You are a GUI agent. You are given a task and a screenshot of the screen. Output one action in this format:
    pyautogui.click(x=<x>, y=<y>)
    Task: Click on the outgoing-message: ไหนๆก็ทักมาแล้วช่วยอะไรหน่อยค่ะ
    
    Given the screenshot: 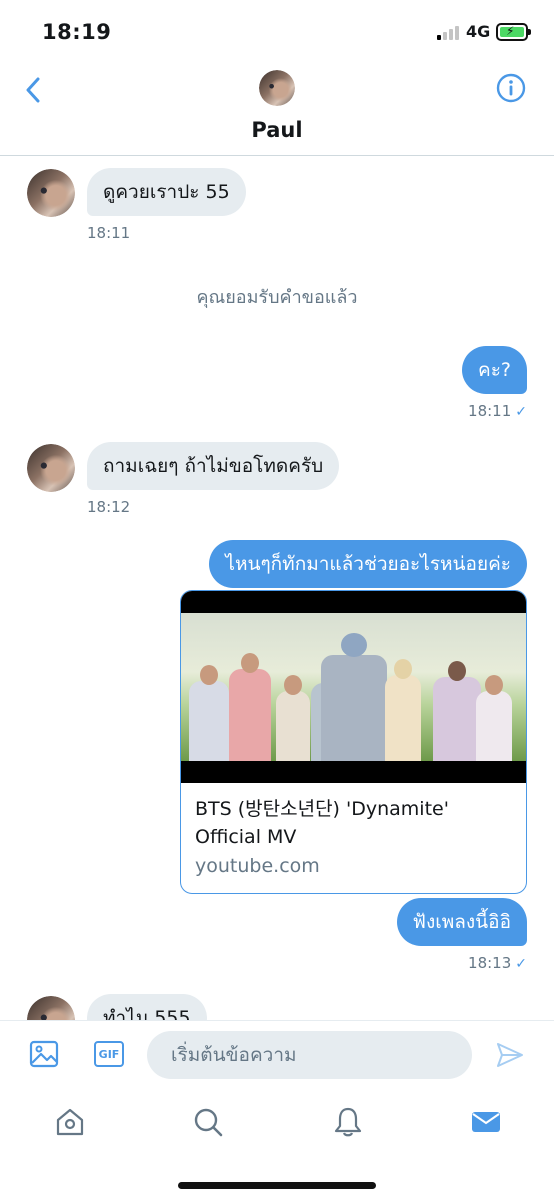 What is the action you would take?
    pyautogui.click(x=368, y=564)
    